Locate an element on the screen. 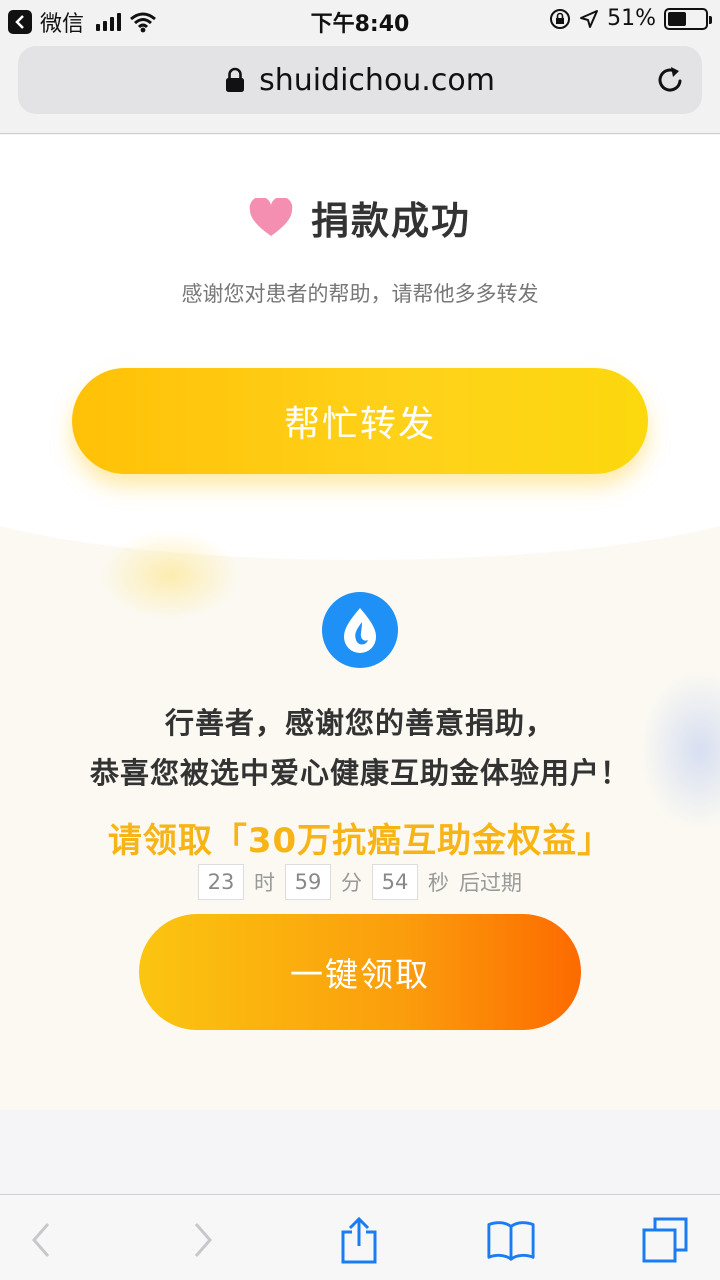  share-button: 帮忙转发 is located at coordinates (360, 421).